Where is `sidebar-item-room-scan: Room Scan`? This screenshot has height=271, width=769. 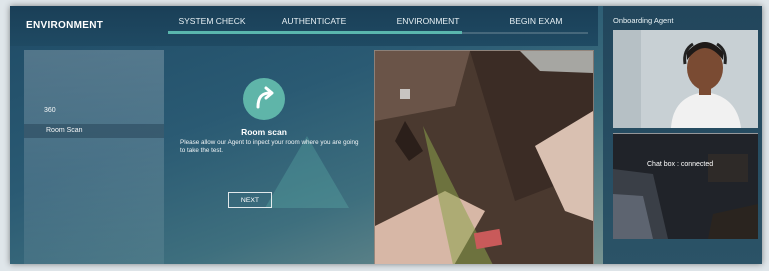
sidebar-item-room-scan: Room Scan is located at coordinates (94, 131).